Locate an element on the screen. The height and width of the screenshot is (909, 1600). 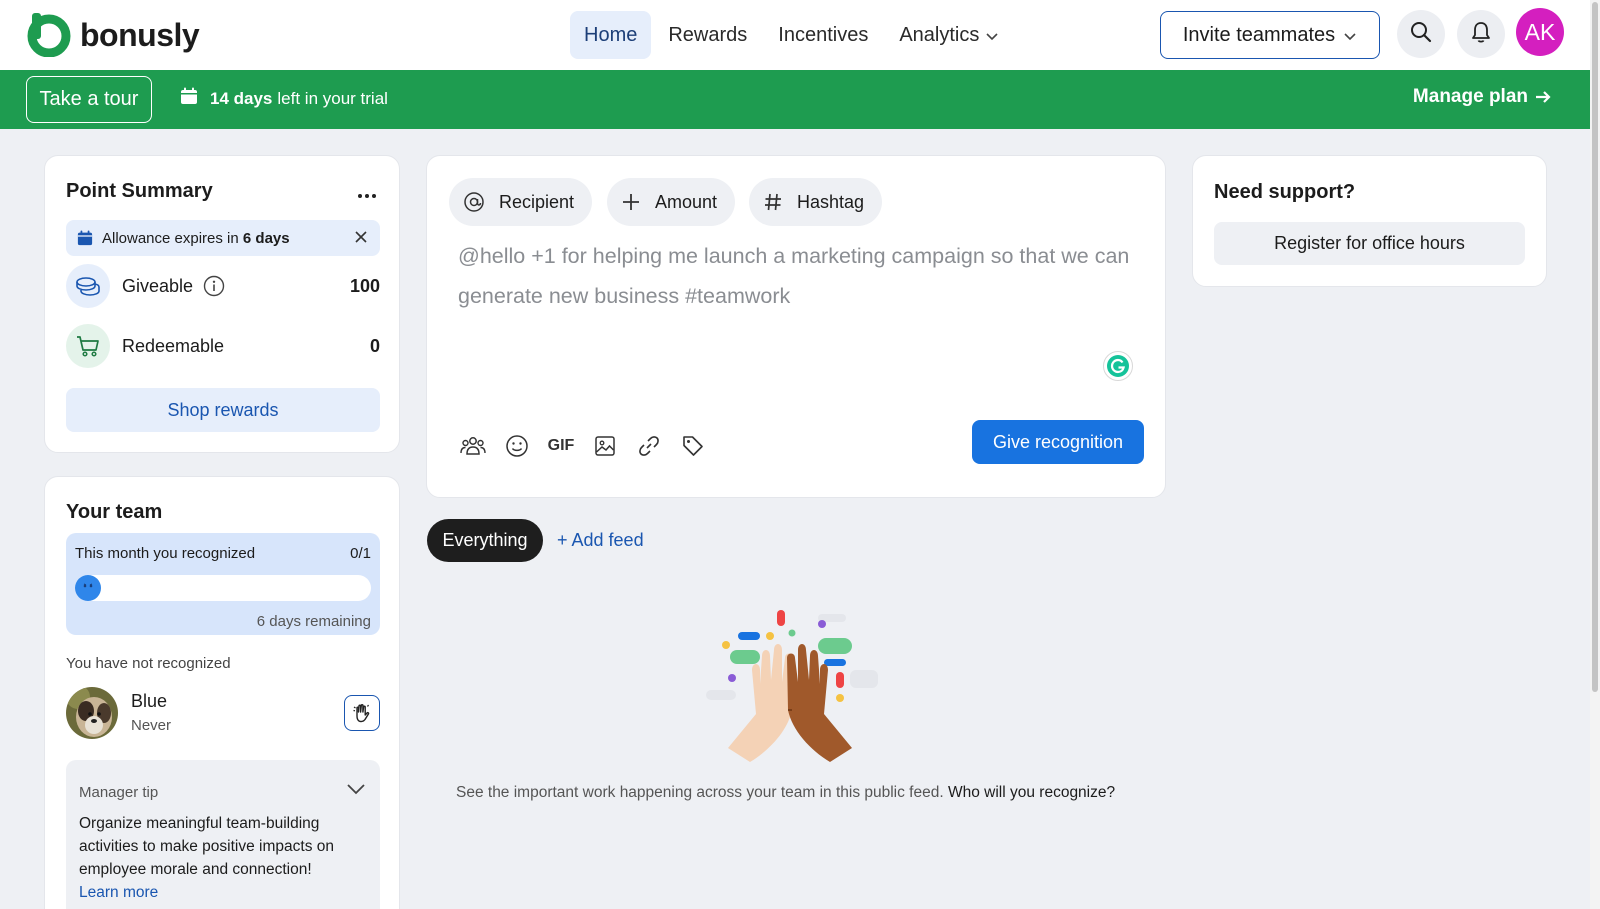
tag-icon is located at coordinates (693, 446).